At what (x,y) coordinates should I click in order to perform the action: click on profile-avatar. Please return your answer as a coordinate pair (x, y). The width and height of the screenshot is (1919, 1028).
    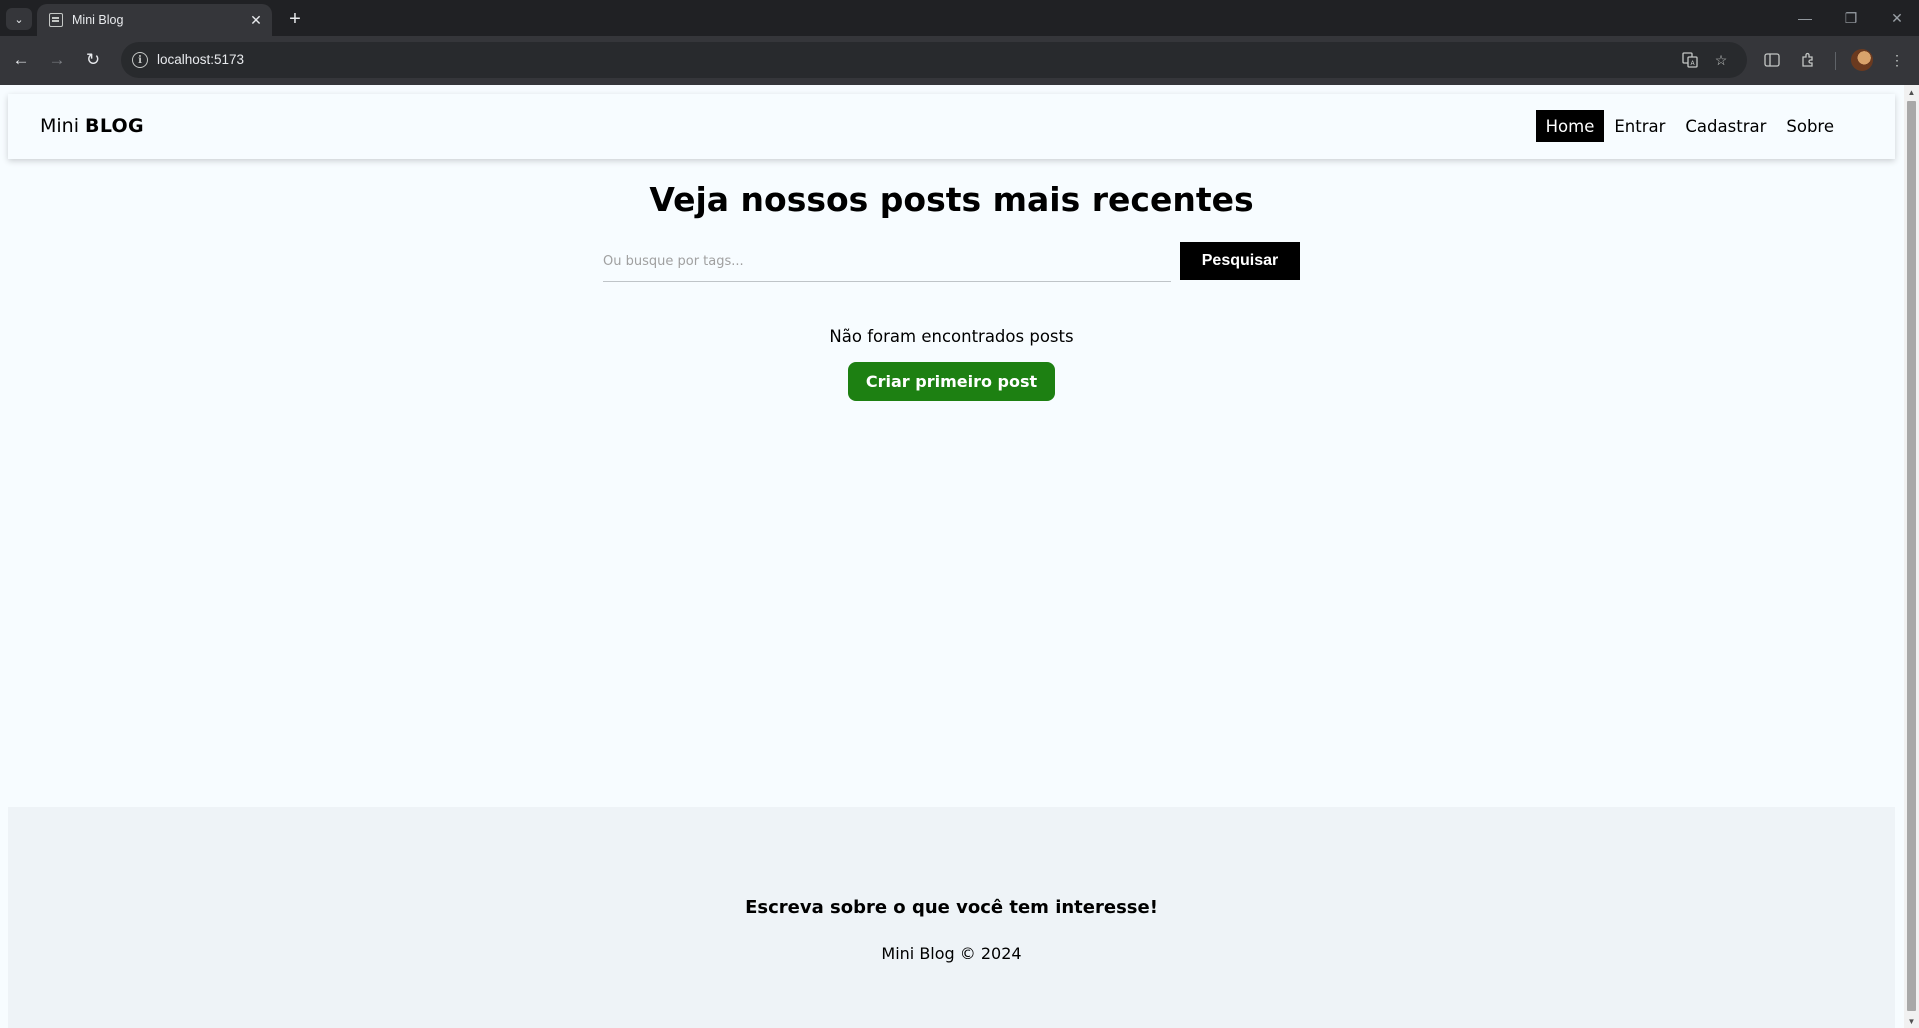
    Looking at the image, I should click on (1862, 60).